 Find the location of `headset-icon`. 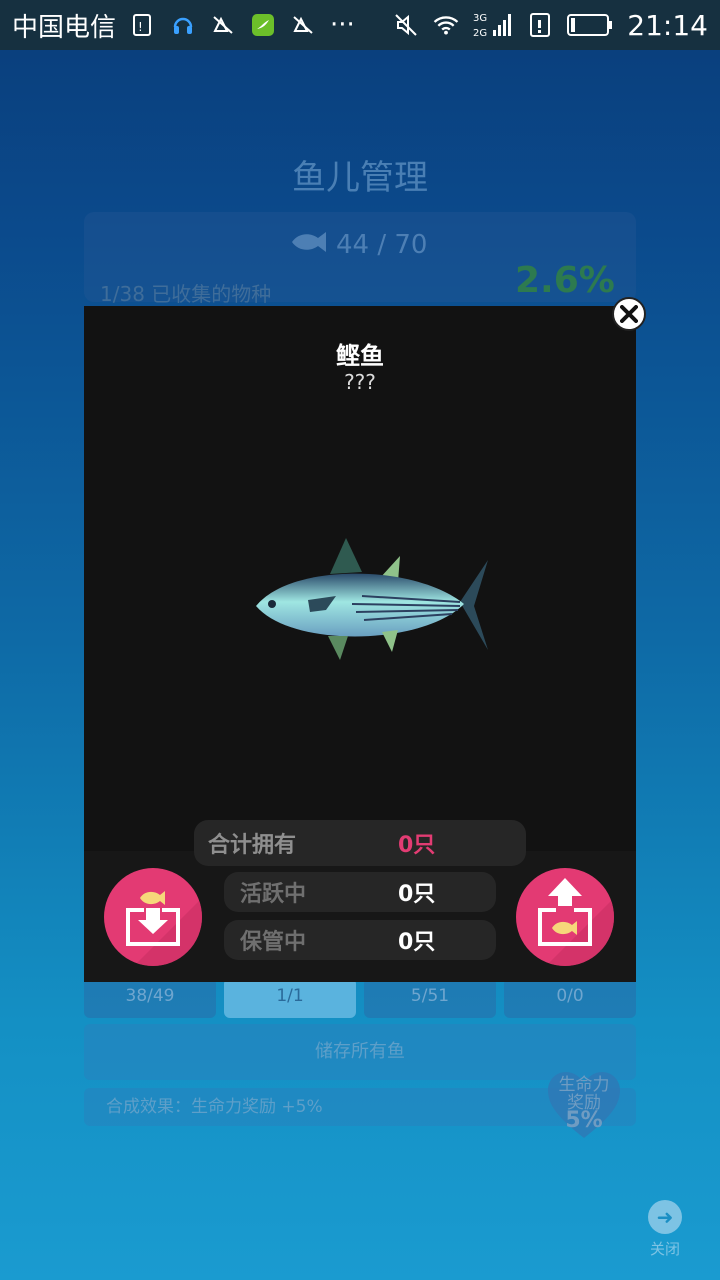

headset-icon is located at coordinates (183, 25).